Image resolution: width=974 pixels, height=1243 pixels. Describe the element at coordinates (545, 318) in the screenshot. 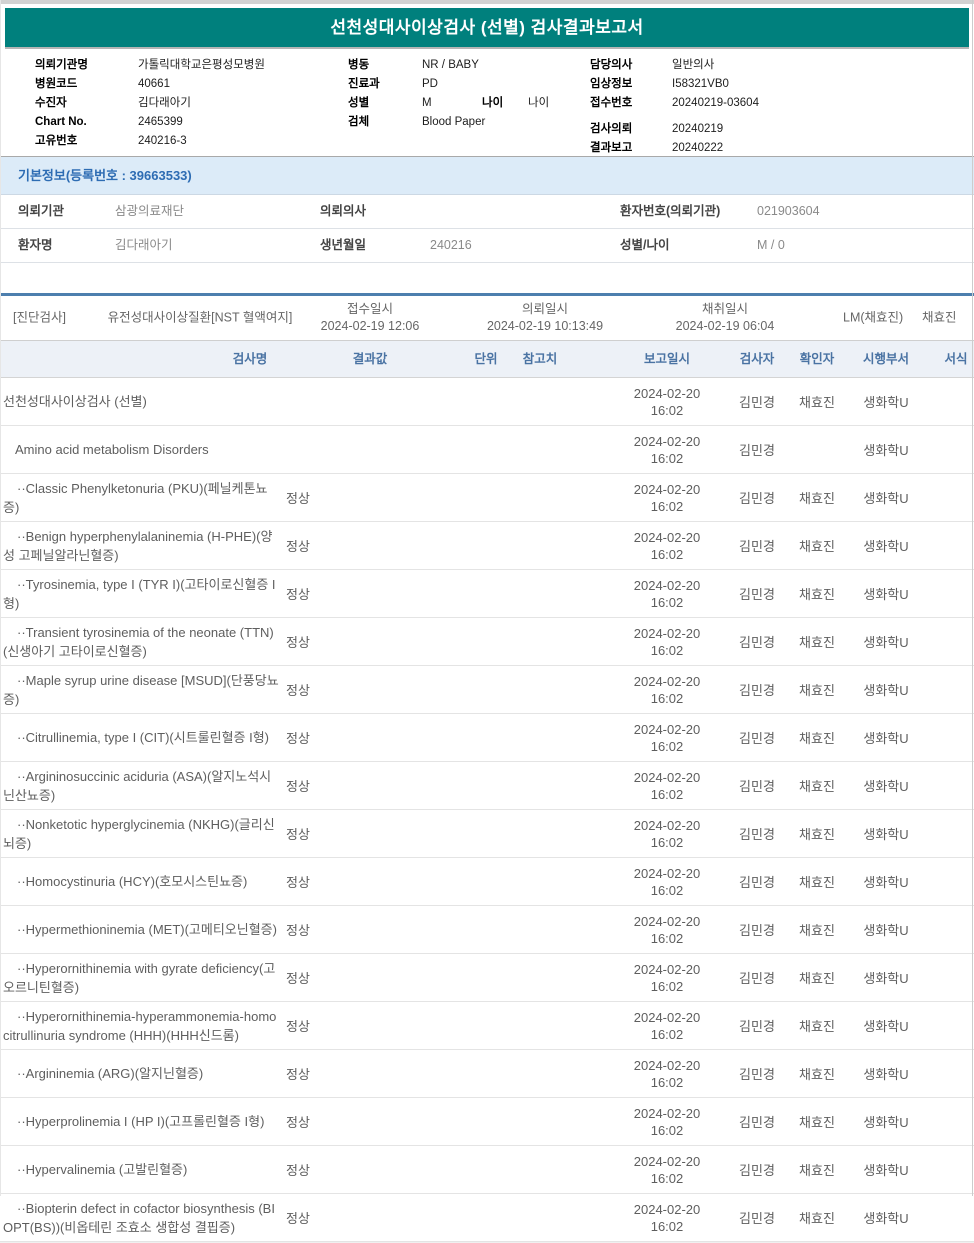

I see `request-datetime: 의뢰일시 2024-02-19 10:13:49` at that location.